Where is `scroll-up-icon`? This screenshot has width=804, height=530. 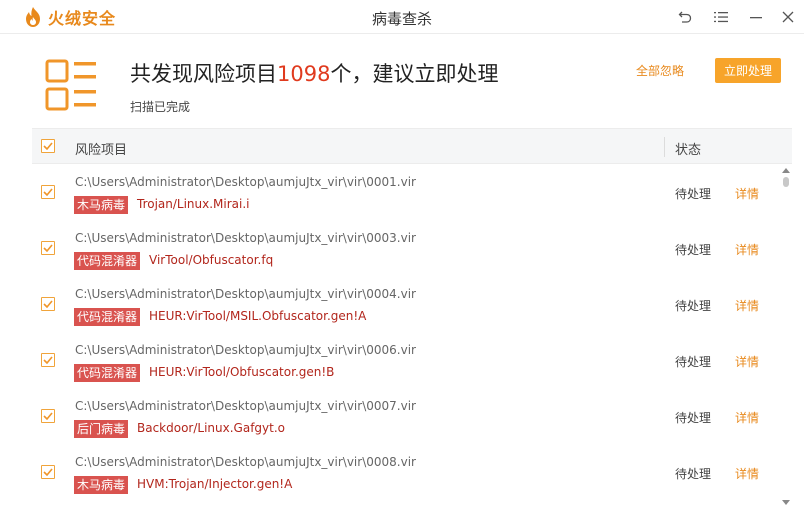 scroll-up-icon is located at coordinates (786, 170).